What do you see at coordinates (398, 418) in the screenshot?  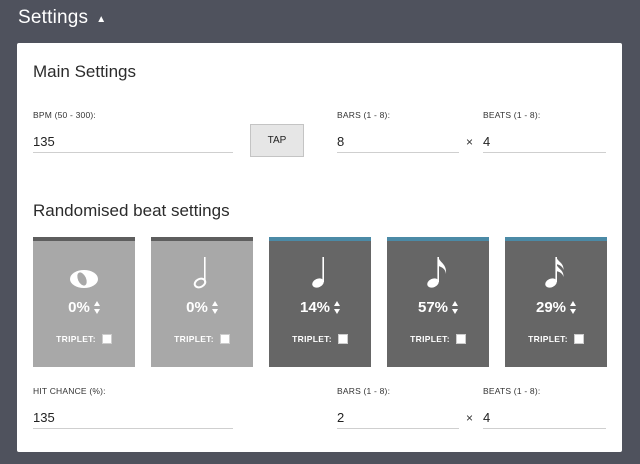 I see `random-bars-input` at bounding box center [398, 418].